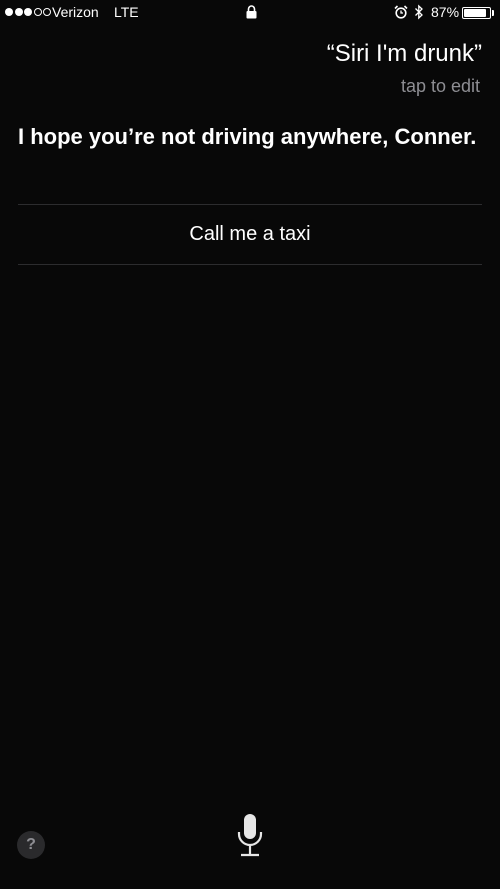 The image size is (500, 889). What do you see at coordinates (75, 12) in the screenshot?
I see `carrier-name: Verizon` at bounding box center [75, 12].